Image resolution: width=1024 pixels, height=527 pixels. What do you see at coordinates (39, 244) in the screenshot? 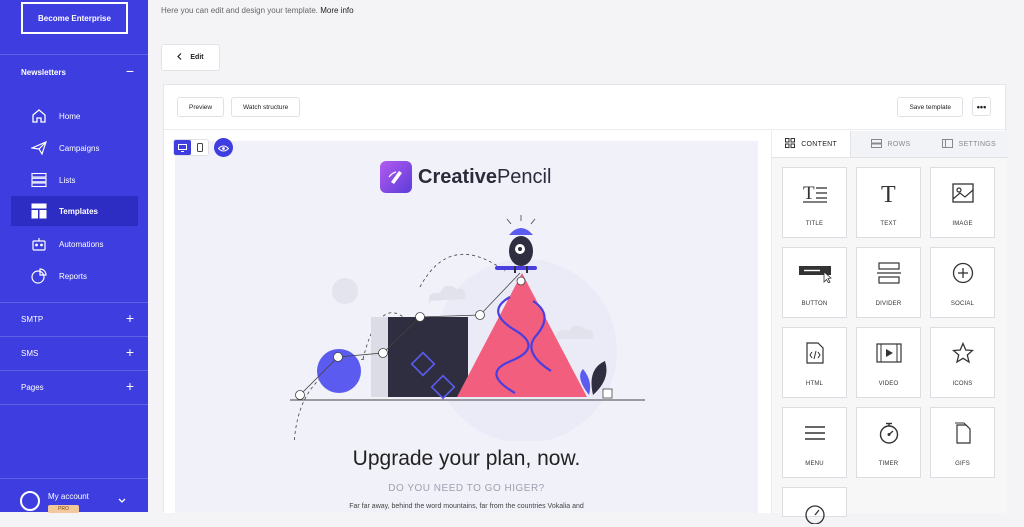
I see `robot-icon` at bounding box center [39, 244].